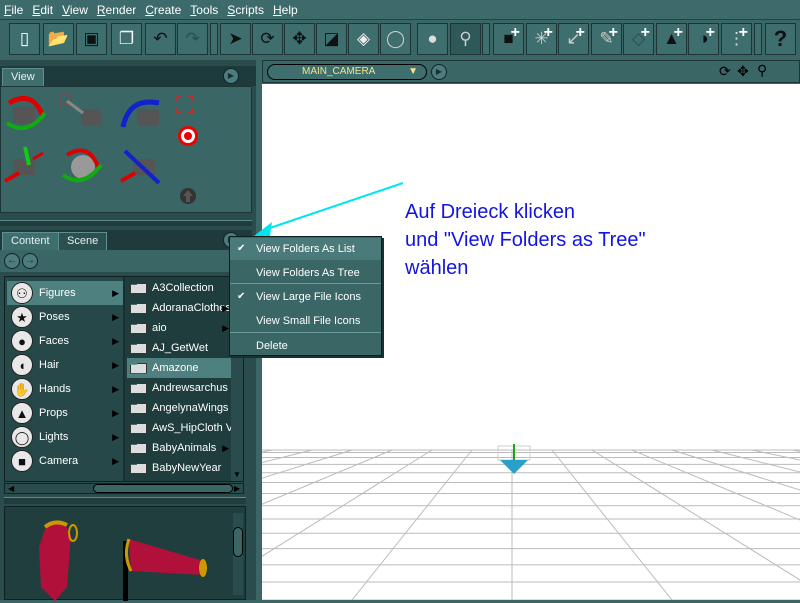 This screenshot has height=603, width=800. What do you see at coordinates (65, 461) in the screenshot?
I see `category-camera: ■ Camera ▶` at bounding box center [65, 461].